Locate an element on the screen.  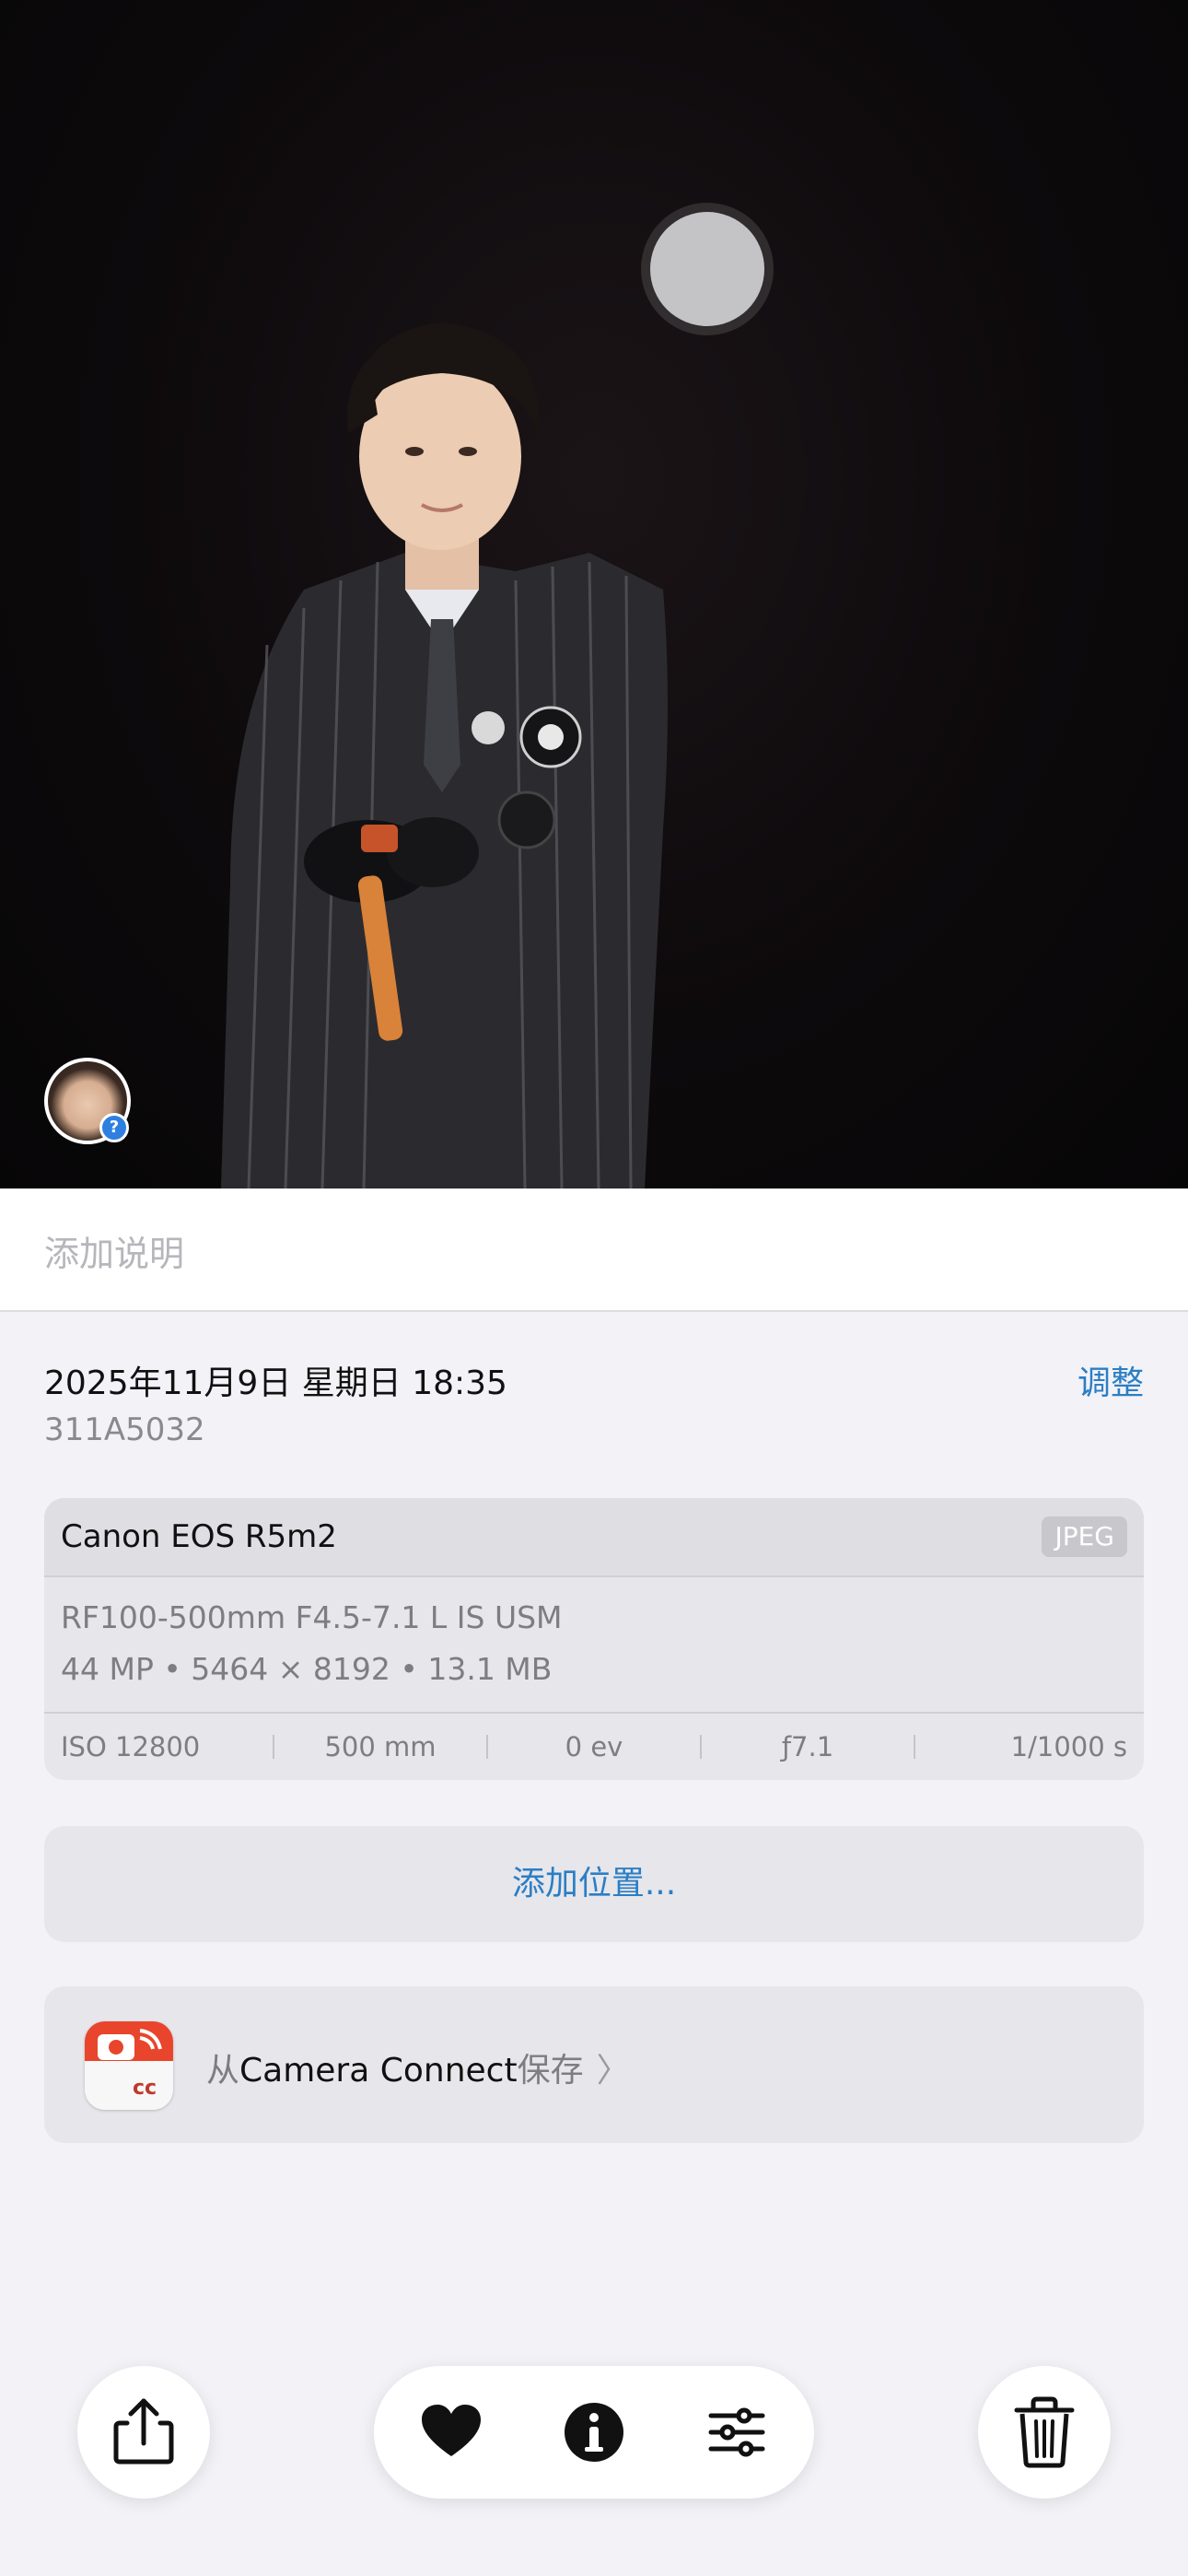
share-button is located at coordinates (143, 2432).